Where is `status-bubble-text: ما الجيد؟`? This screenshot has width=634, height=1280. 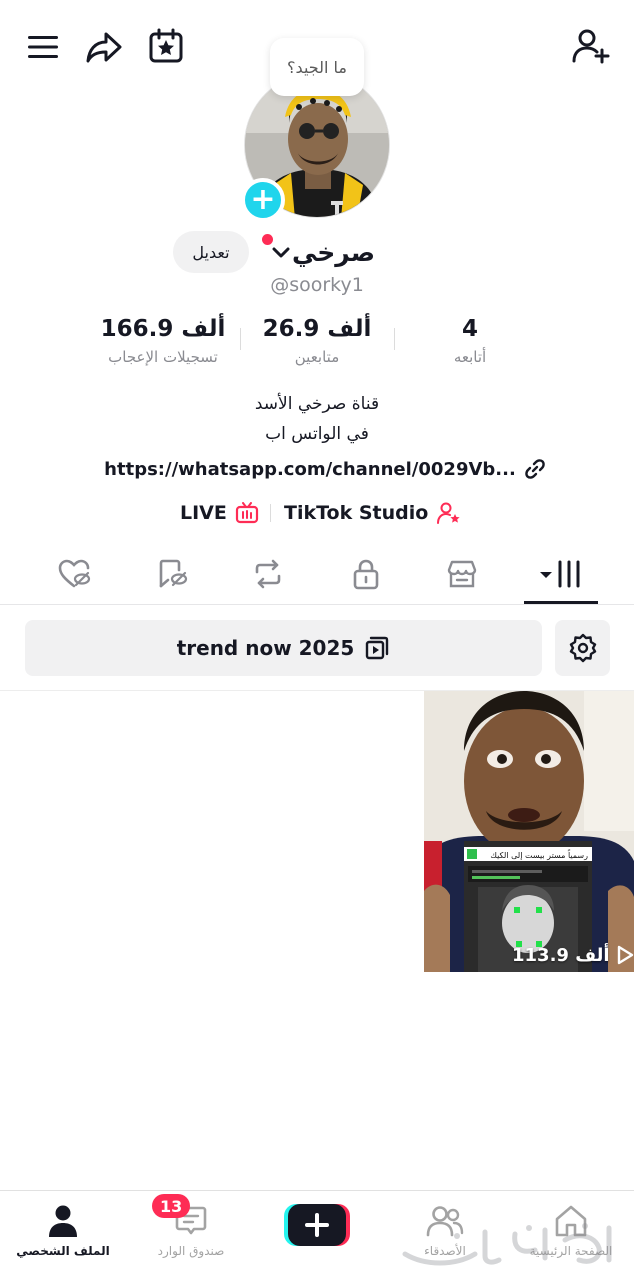
status-bubble-text: ما الجيد؟ is located at coordinates (317, 67).